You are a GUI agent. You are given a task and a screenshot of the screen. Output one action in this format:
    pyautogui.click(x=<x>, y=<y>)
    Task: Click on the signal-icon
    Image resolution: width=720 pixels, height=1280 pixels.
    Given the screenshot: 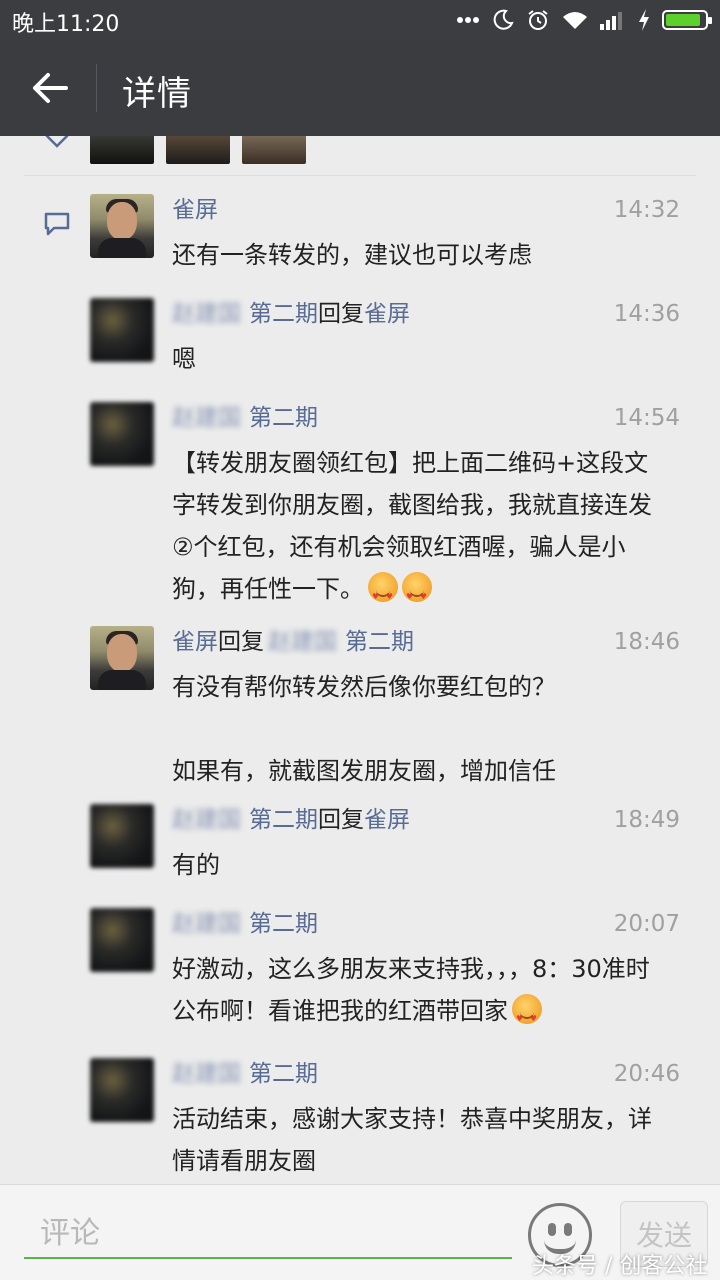 What is the action you would take?
    pyautogui.click(x=611, y=21)
    